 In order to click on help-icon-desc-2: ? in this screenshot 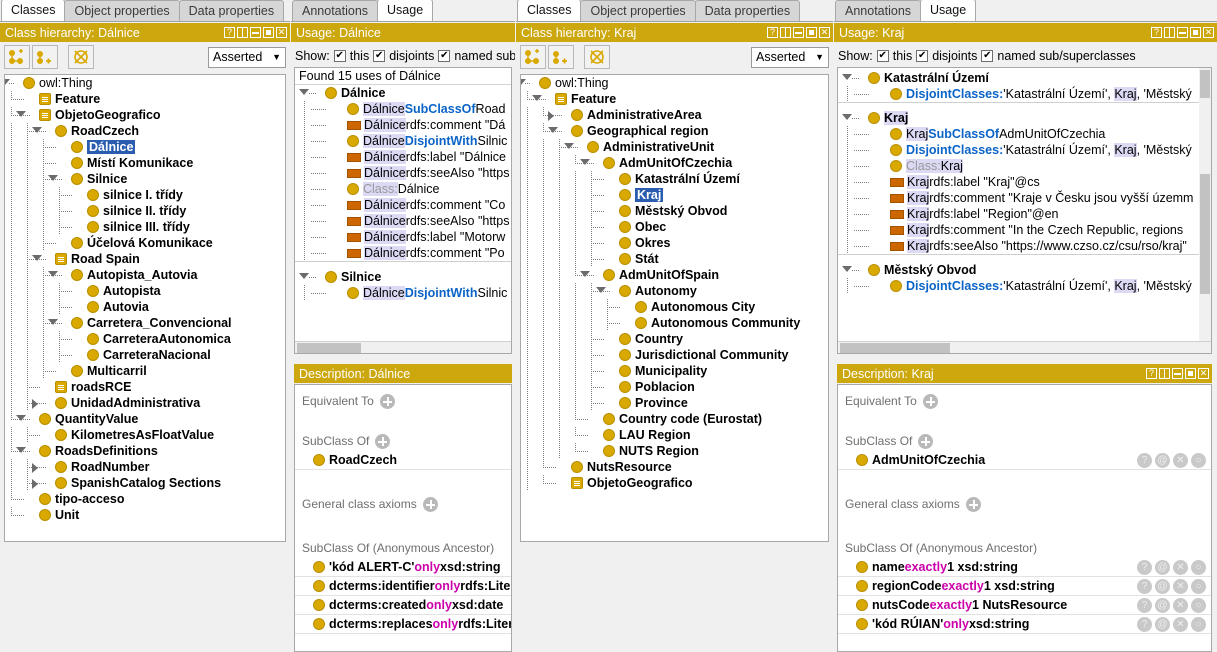, I will do `click(1151, 373)`.